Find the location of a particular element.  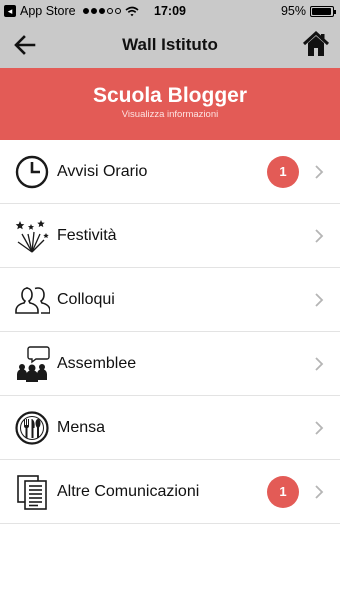

menu-item-colloqui: Colloqui is located at coordinates (170, 300).